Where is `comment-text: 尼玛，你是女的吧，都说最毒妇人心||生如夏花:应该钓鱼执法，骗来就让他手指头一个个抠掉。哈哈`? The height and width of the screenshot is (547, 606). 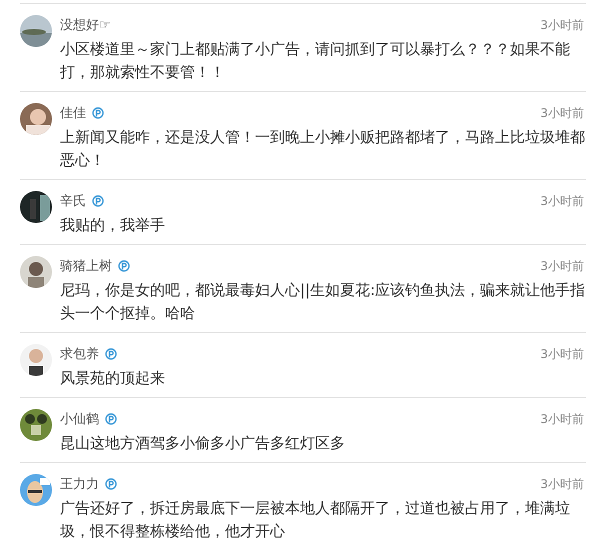 comment-text: 尼玛，你是女的吧，都说最毒妇人心||生如夏花:应该钓鱼执法，骗来就让他手指头一个个抠掉。哈哈 is located at coordinates (323, 302).